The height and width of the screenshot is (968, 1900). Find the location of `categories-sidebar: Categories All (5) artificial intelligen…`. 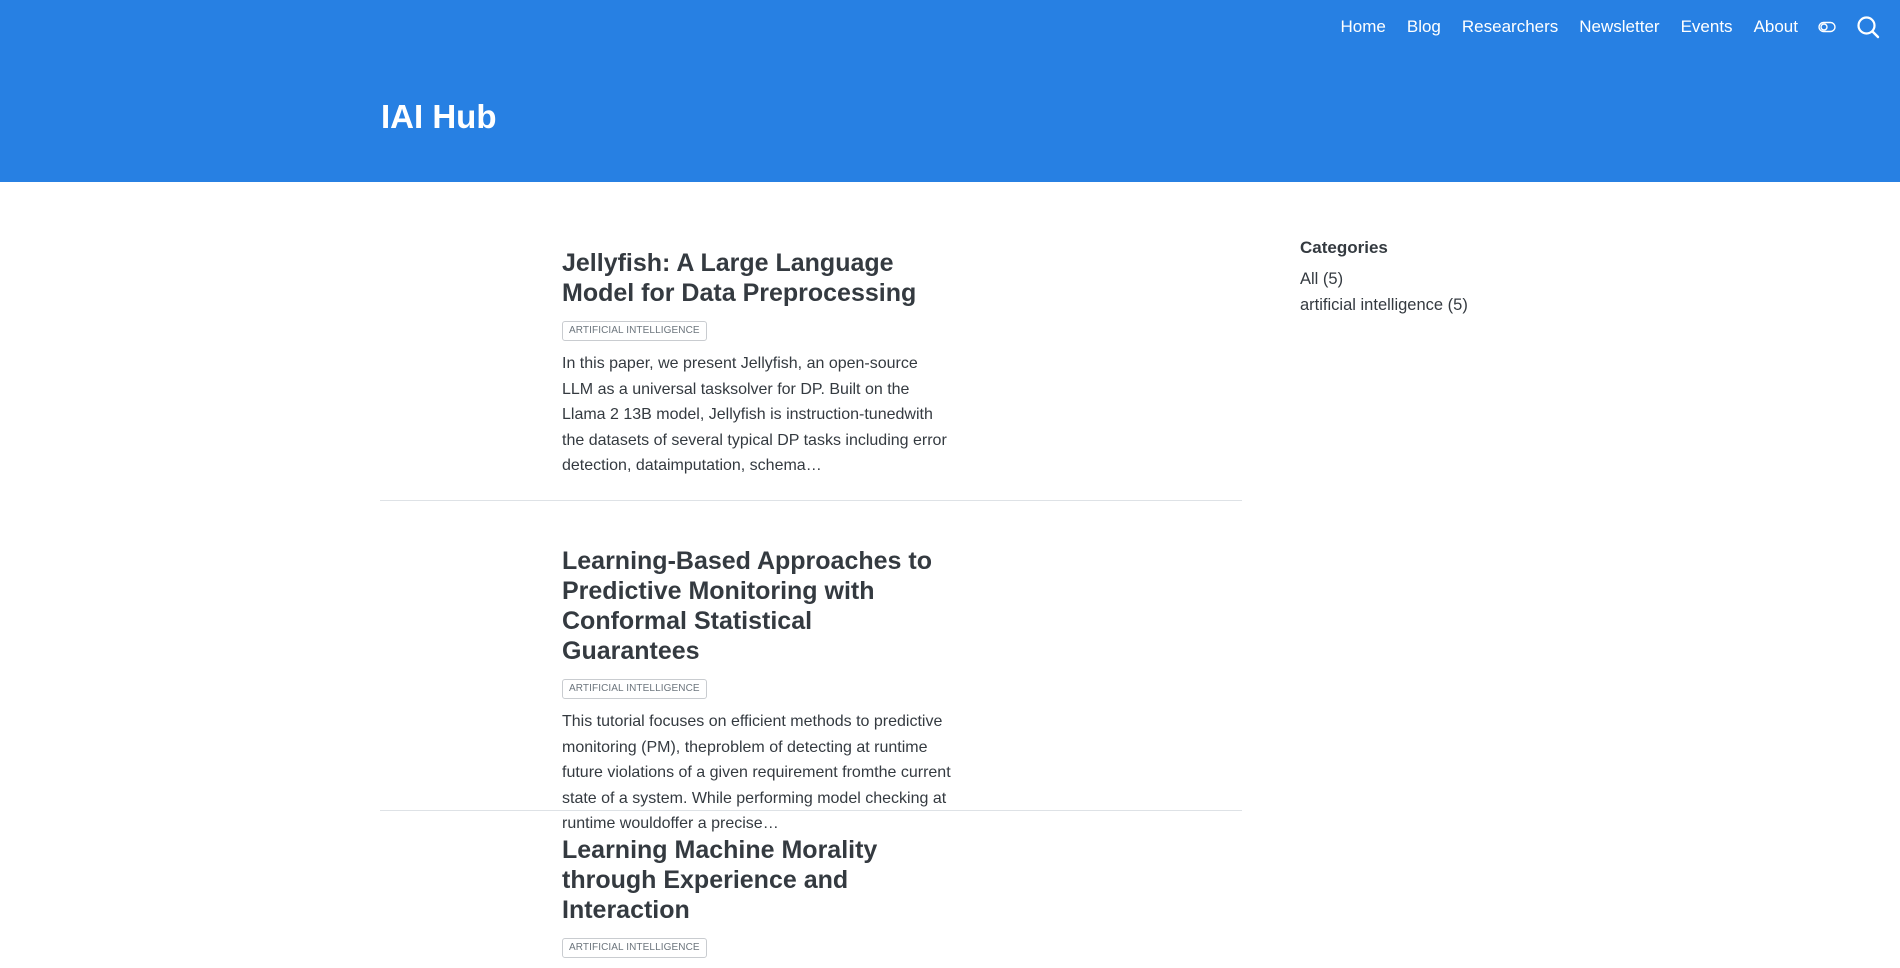

categories-sidebar: Categories All (5) artificial intelligen… is located at coordinates (1450, 278).